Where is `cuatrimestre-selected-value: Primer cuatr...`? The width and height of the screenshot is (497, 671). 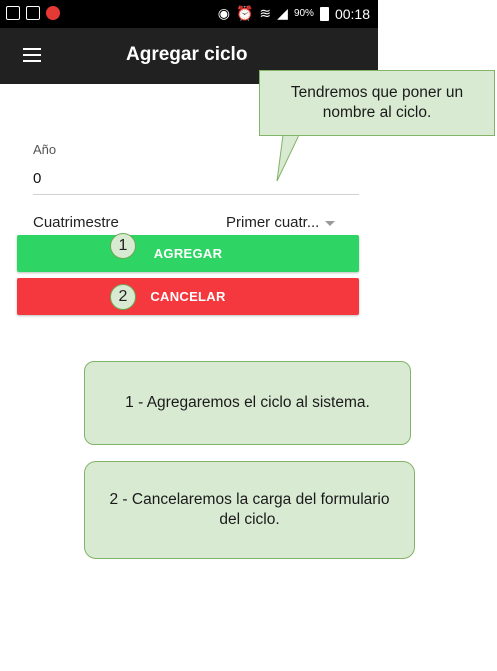 cuatrimestre-selected-value: Primer cuatr... is located at coordinates (273, 222).